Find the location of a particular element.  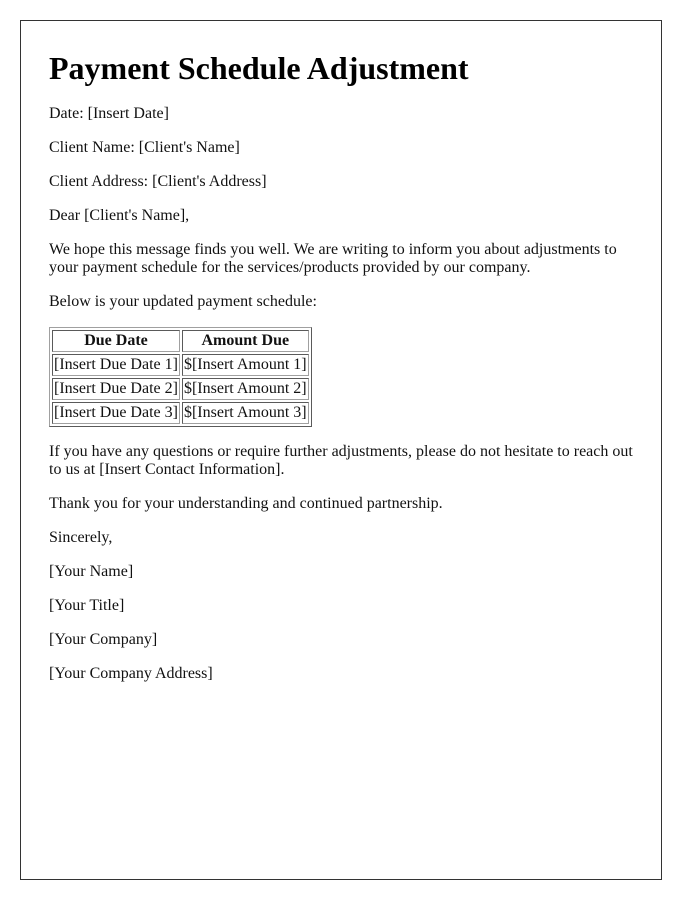

table-row: [Insert Due Date 2] $[Insert Amount 2] is located at coordinates (180, 389).